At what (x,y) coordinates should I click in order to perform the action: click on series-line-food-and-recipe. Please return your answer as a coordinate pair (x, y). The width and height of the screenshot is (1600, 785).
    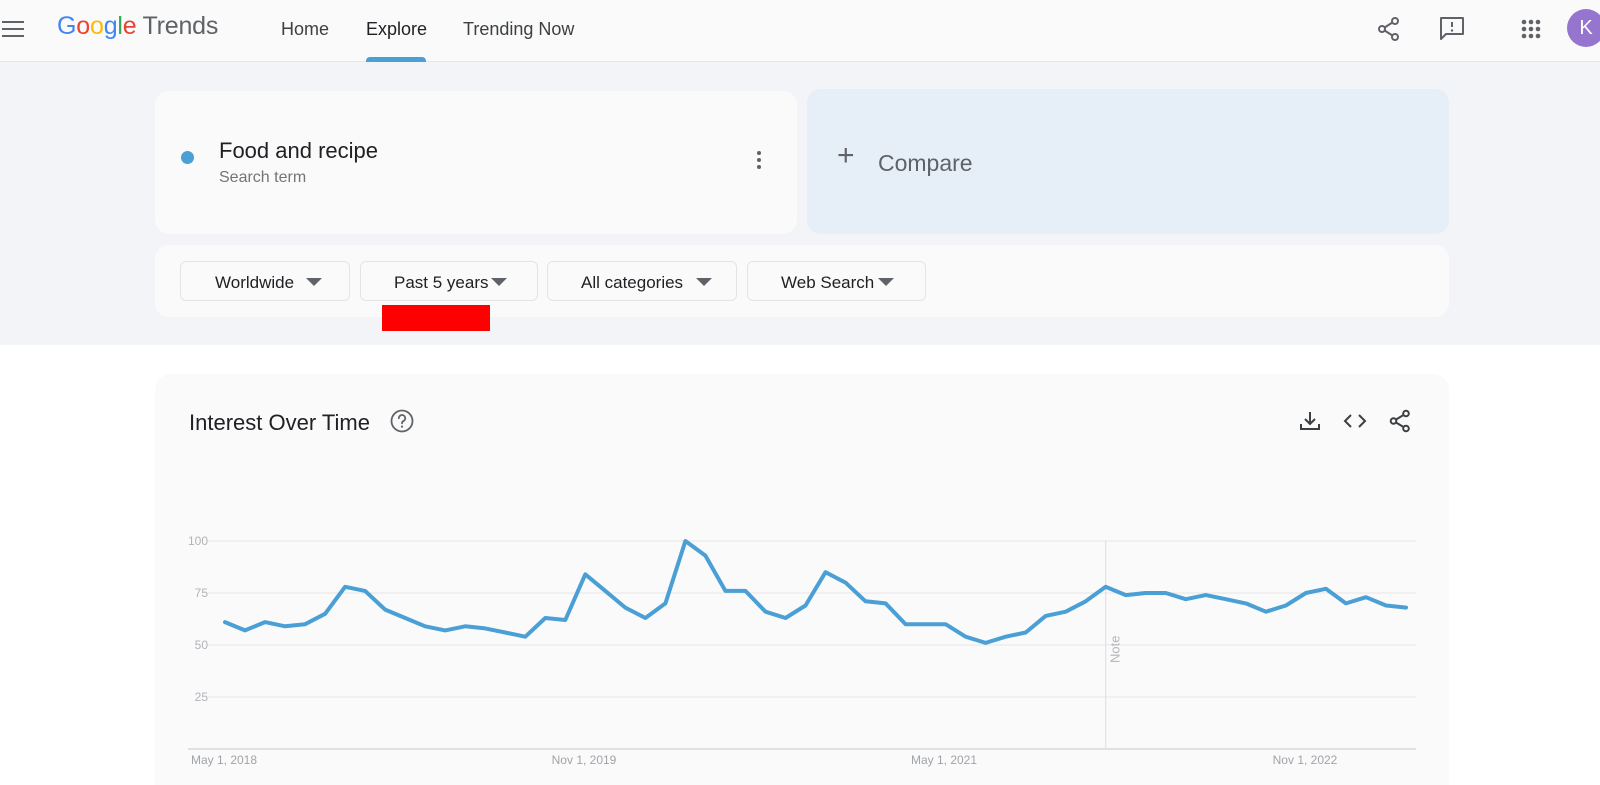
    Looking at the image, I should click on (815, 592).